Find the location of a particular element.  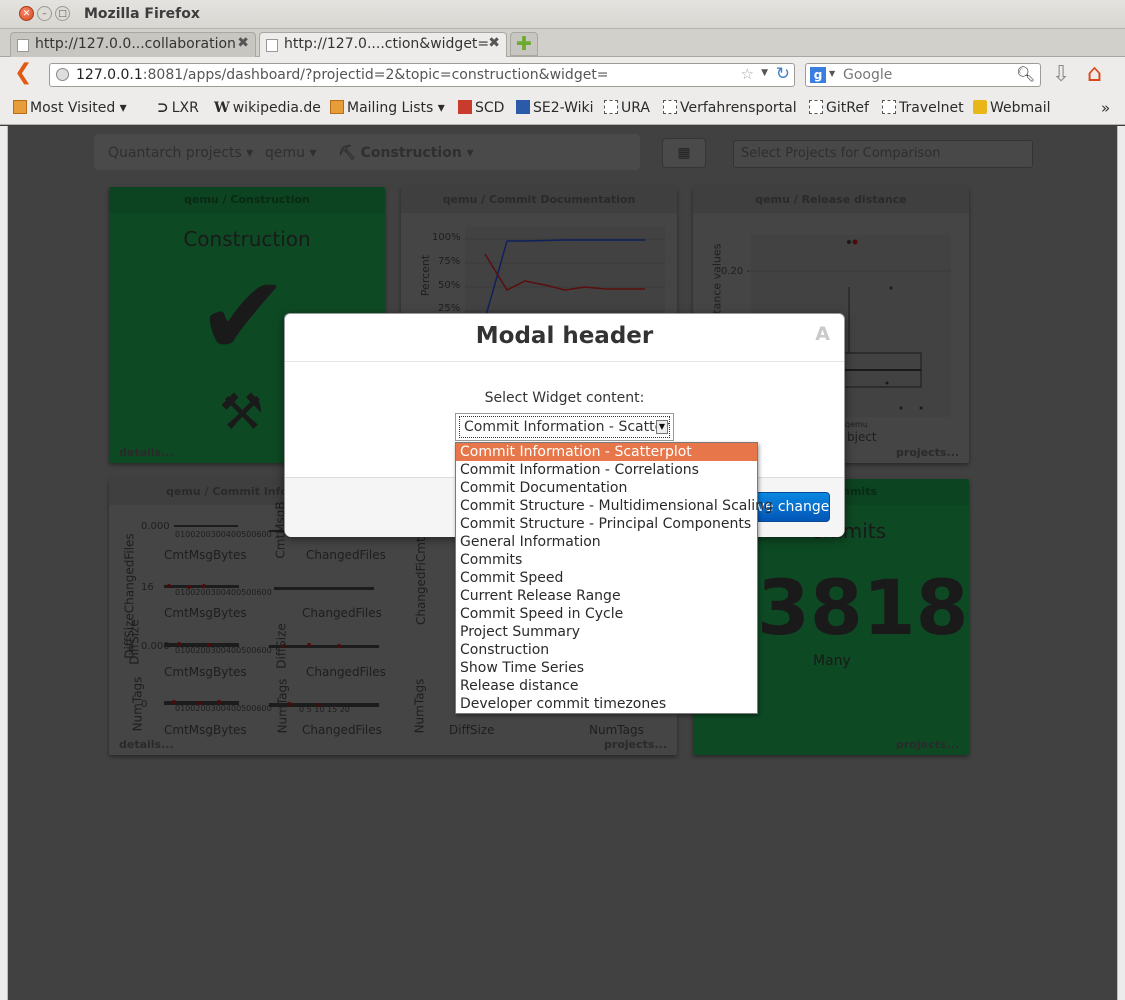

tab-label: http://127.0....ction&widget= is located at coordinates (387, 44).